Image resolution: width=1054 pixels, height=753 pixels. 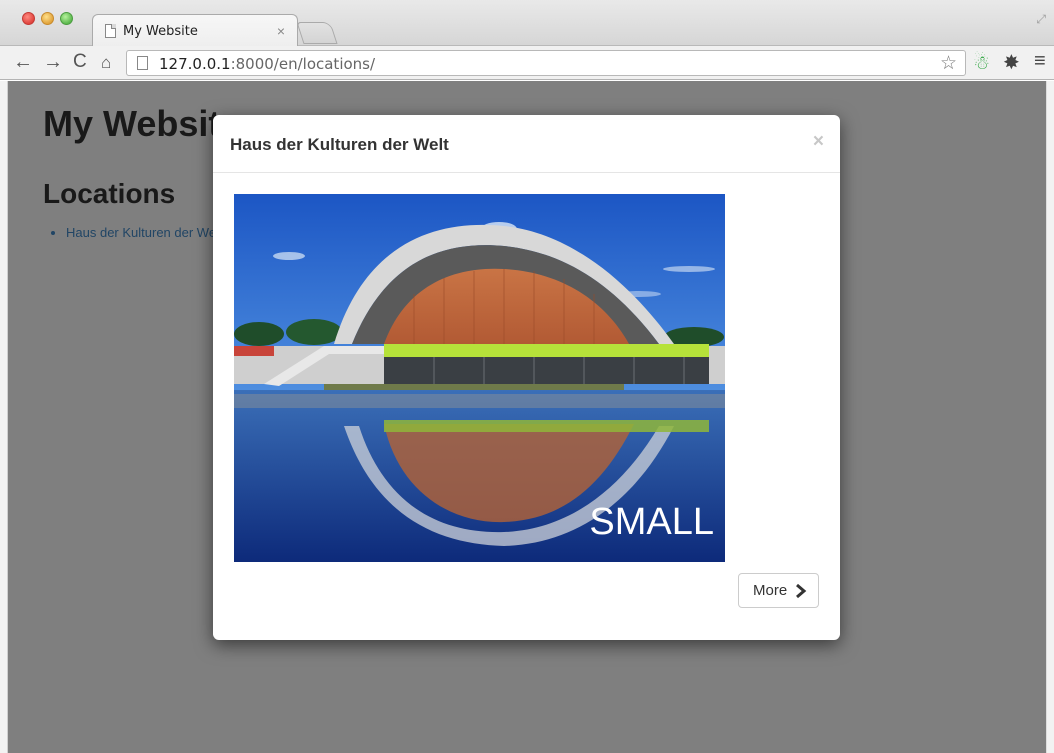 What do you see at coordinates (1040, 61) in the screenshot?
I see `menu-icon: ≡` at bounding box center [1040, 61].